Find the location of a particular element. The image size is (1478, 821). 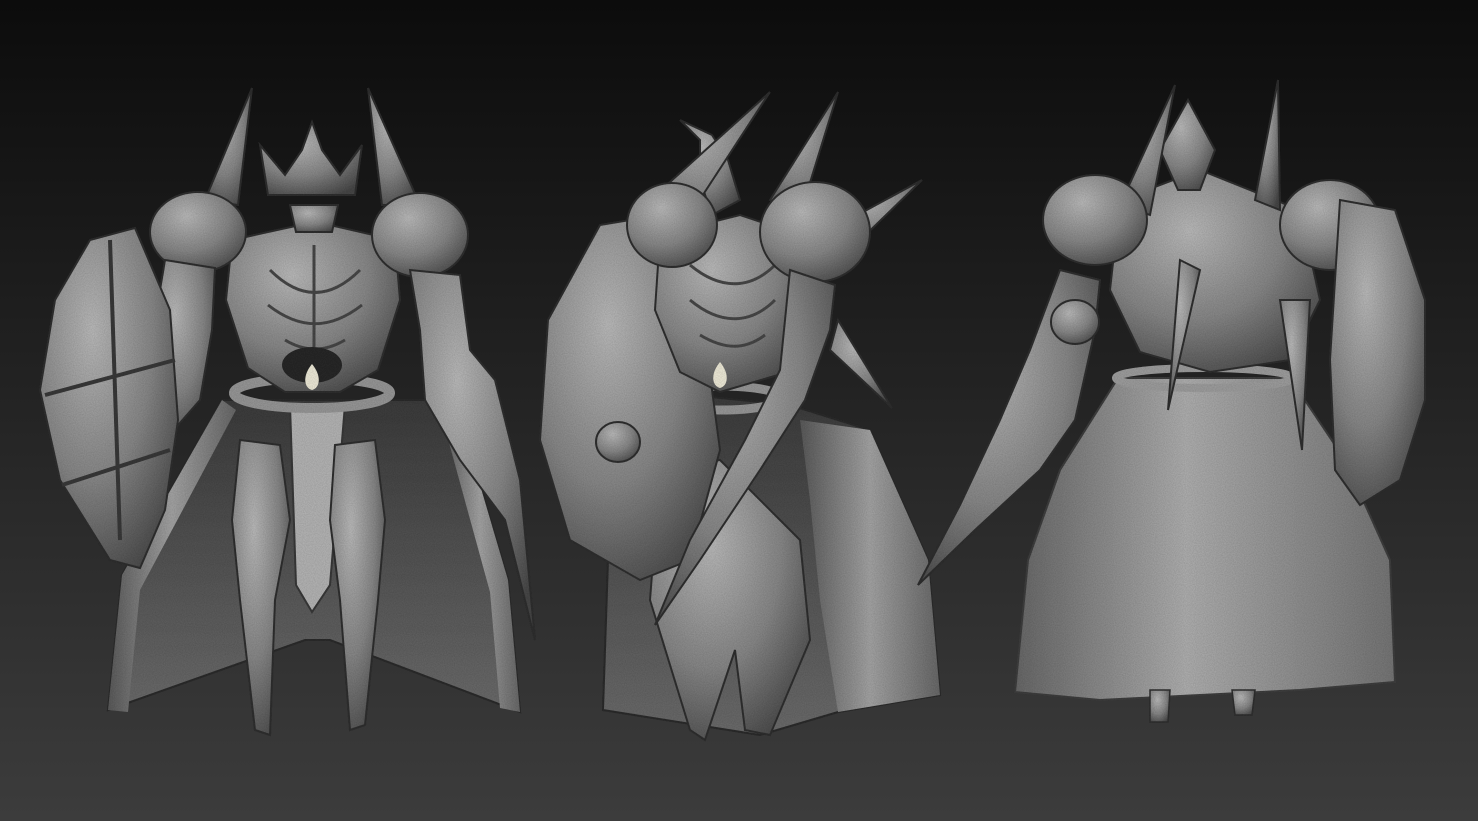

shoulder-right-three-quarter is located at coordinates (815, 232).